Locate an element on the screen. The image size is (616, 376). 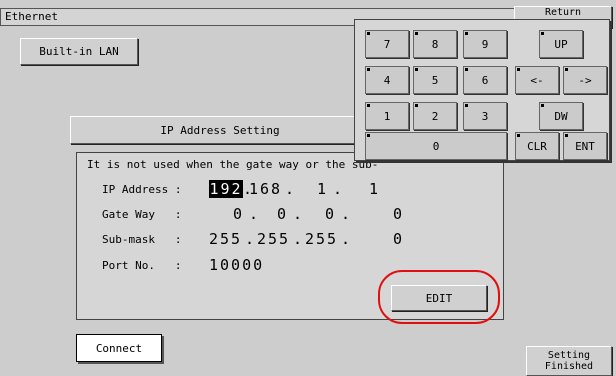
key-right: -> is located at coordinates (585, 80).